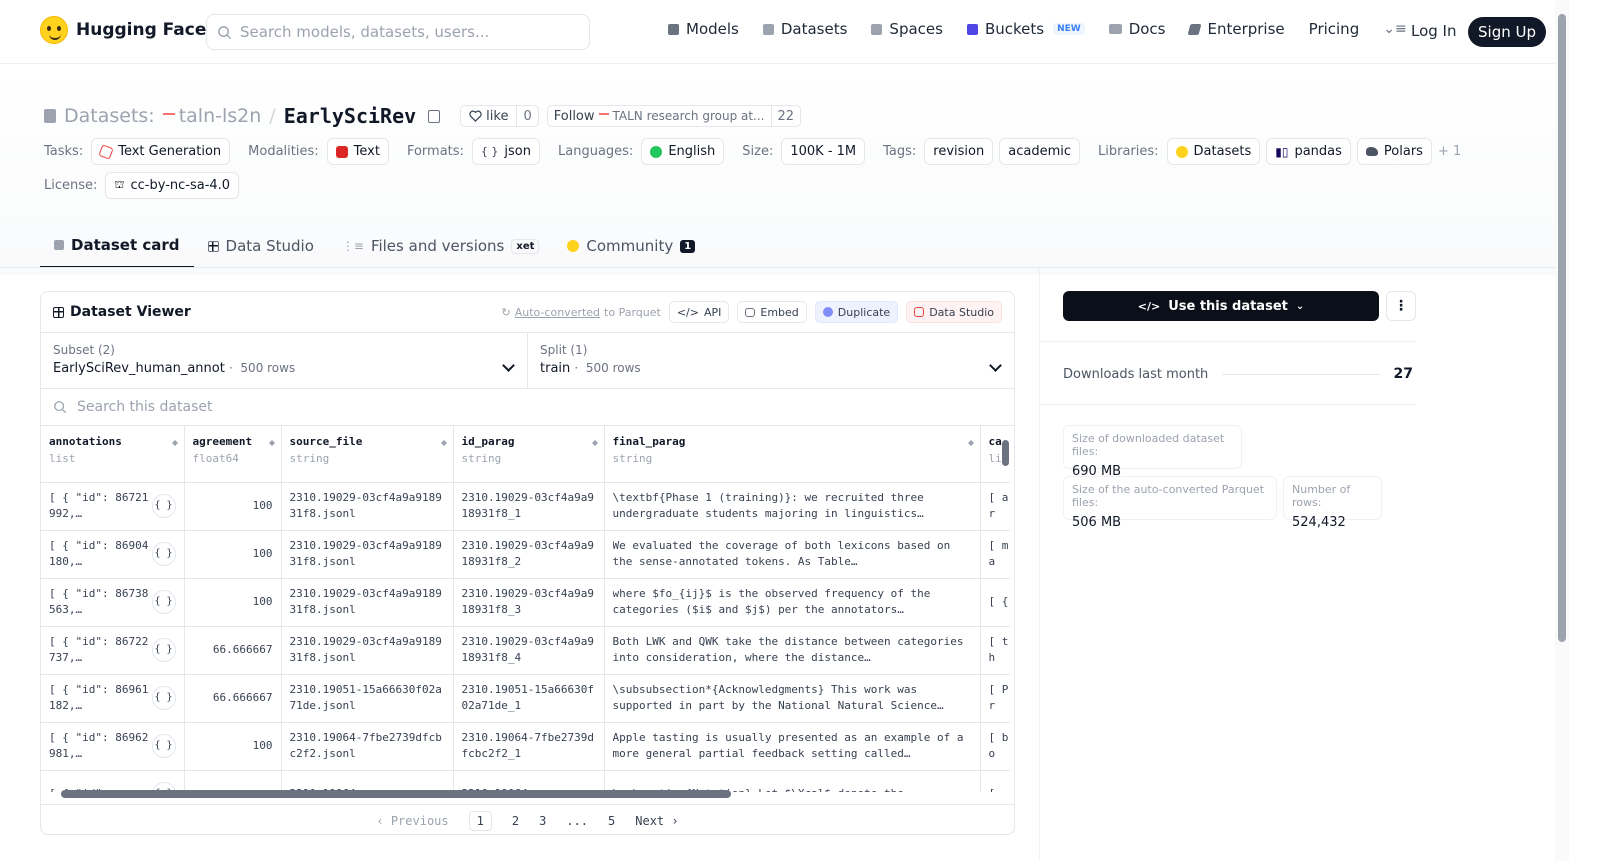 This screenshot has height=861, width=1600. I want to click on page-scrollbar, so click(1562, 430).